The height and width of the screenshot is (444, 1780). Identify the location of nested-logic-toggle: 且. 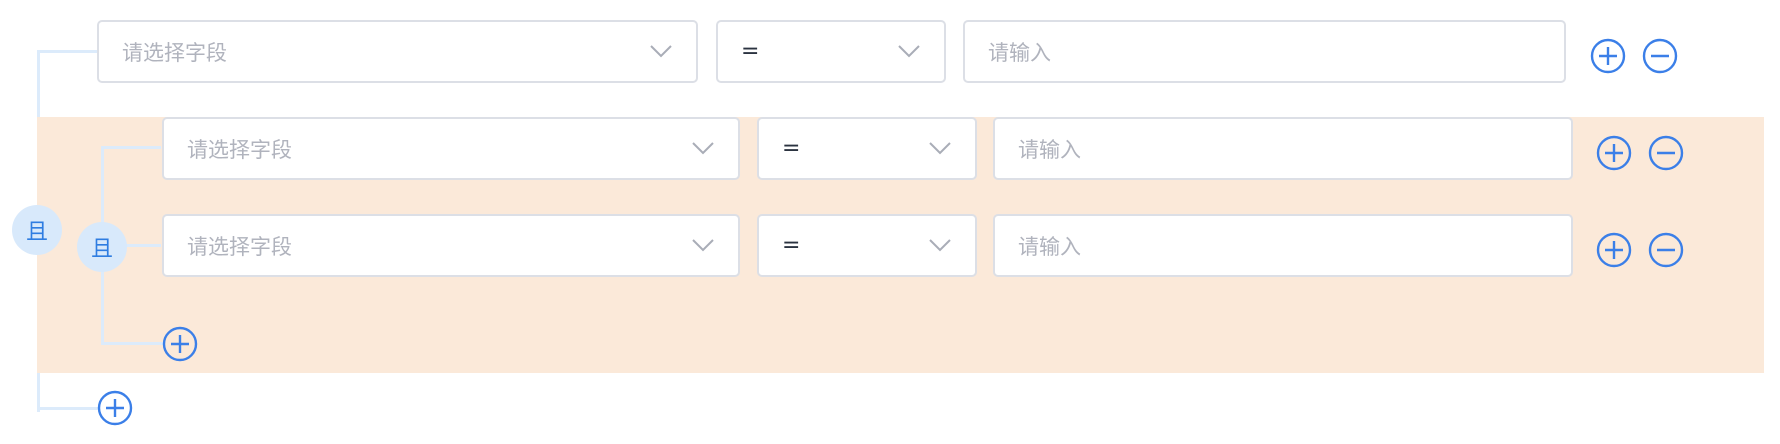
(102, 247).